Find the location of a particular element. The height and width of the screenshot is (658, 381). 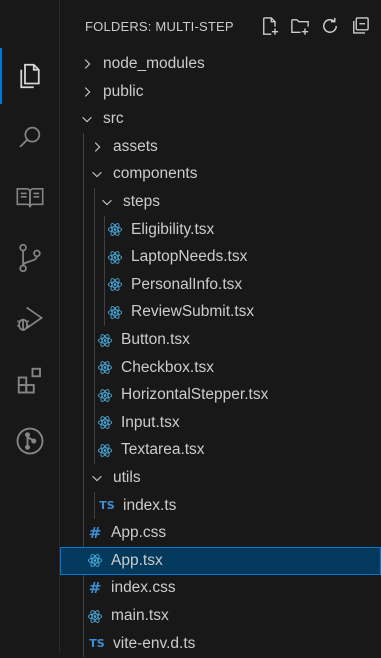

activity-explorer-button is located at coordinates (30, 76).